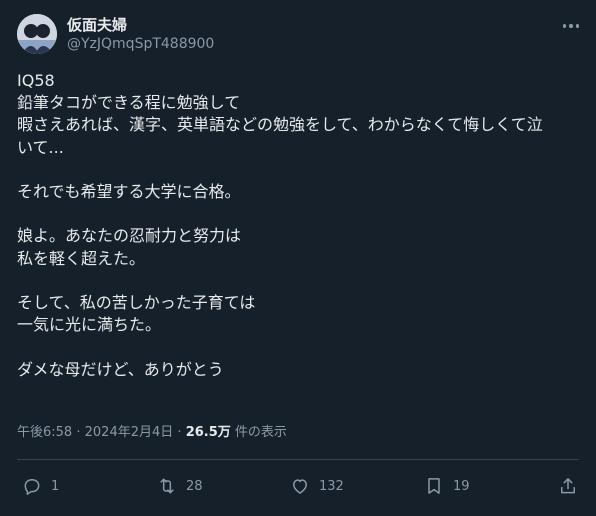 Image resolution: width=596 pixels, height=516 pixels. Describe the element at coordinates (129, 432) in the screenshot. I see `post-date: 2024年2月4日` at that location.